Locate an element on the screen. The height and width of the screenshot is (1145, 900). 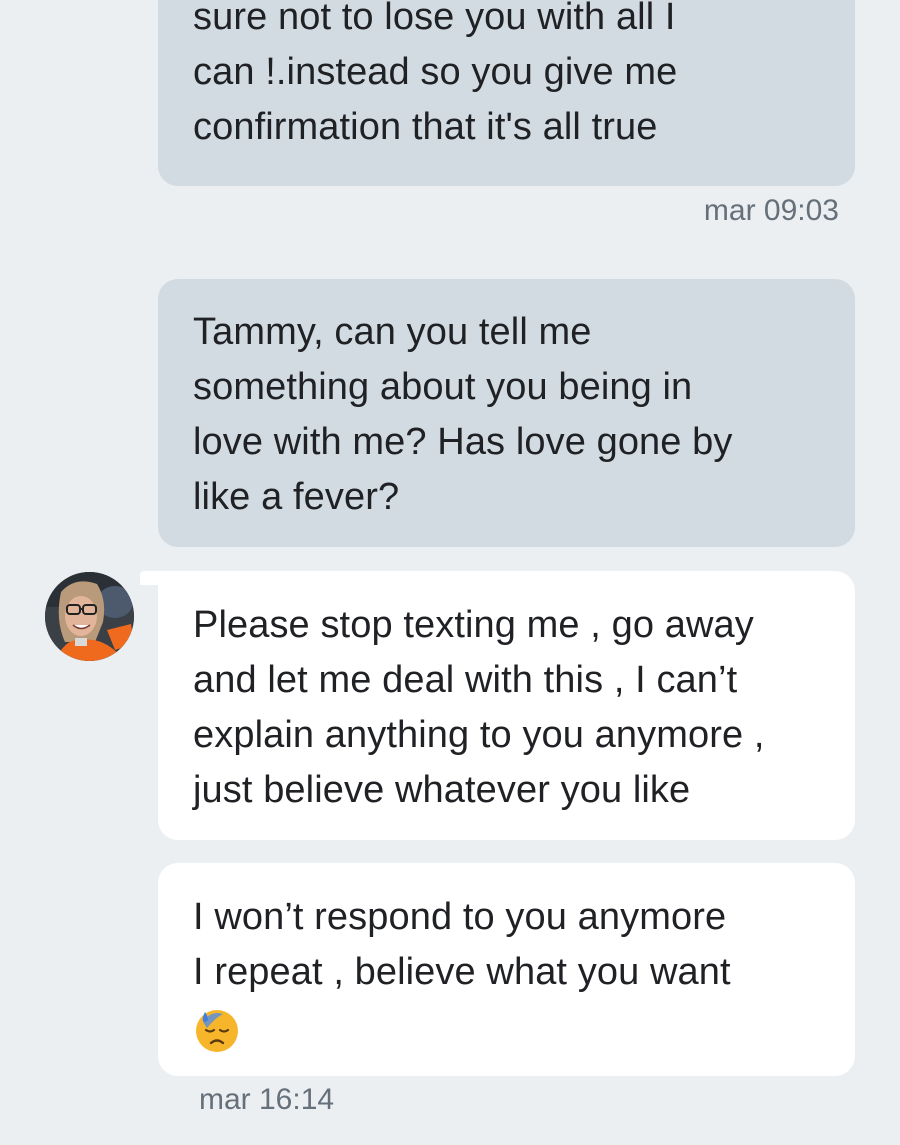
emoji-line is located at coordinates (524, 1027).